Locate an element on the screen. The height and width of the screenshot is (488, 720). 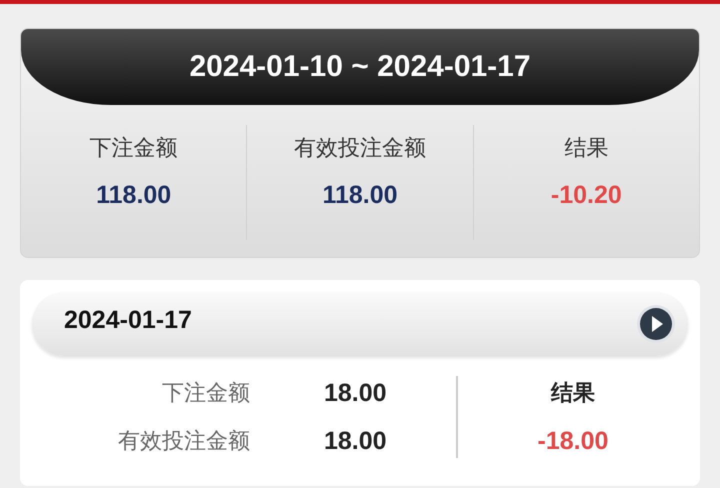
date-text: 2024-01-17 is located at coordinates (128, 320).